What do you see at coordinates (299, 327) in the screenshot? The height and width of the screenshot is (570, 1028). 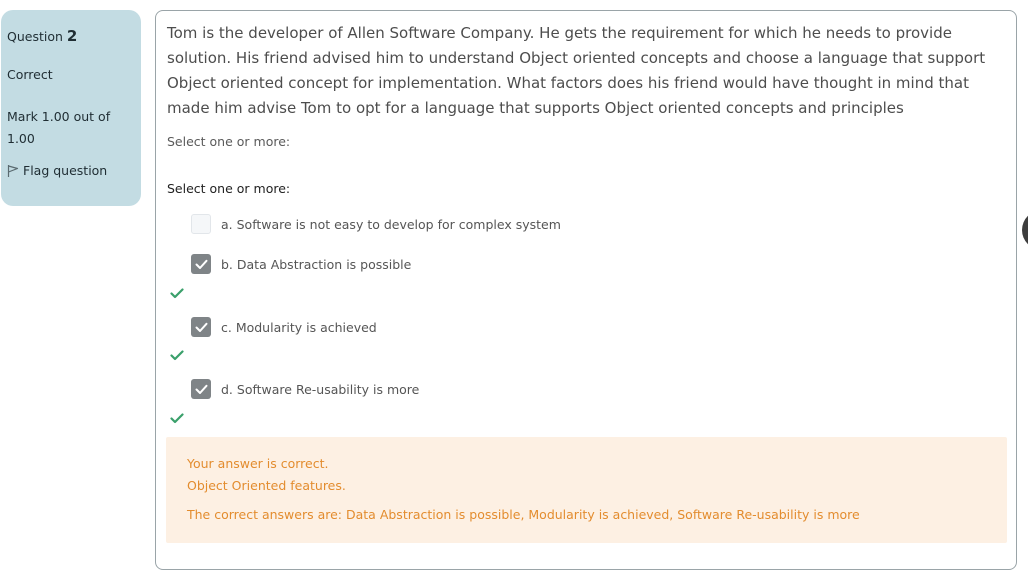 I see `option-c-label: c. Modularity is achieved` at bounding box center [299, 327].